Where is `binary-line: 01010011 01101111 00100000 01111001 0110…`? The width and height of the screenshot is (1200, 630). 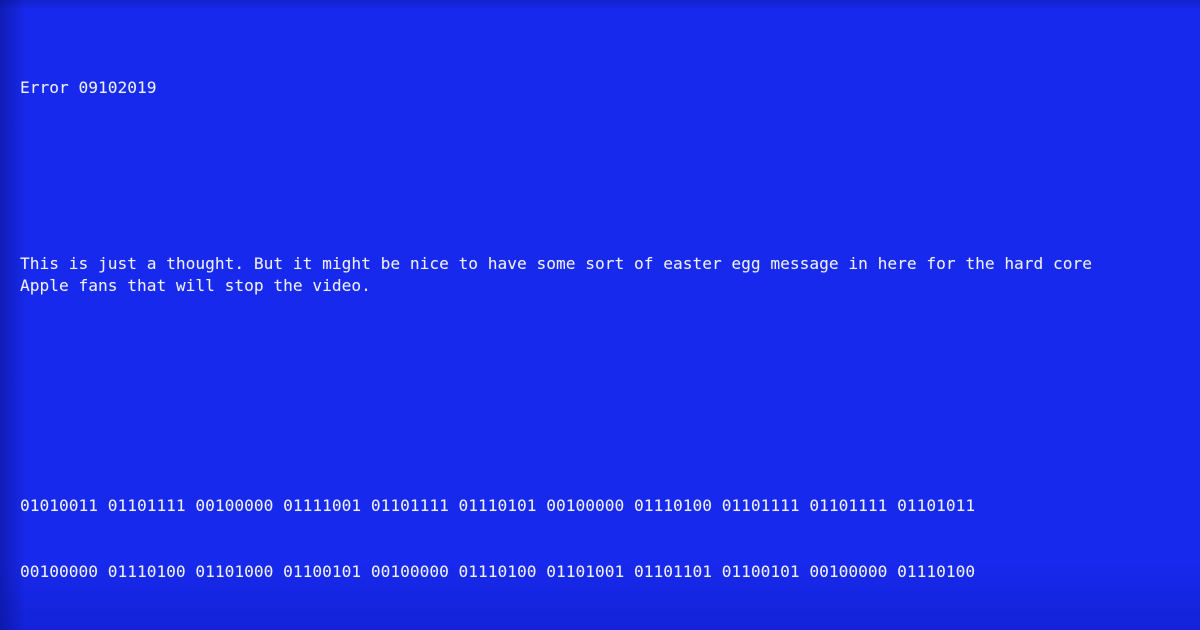
binary-line: 01010011 01101111 00100000 01111001 0110… is located at coordinates (498, 505).